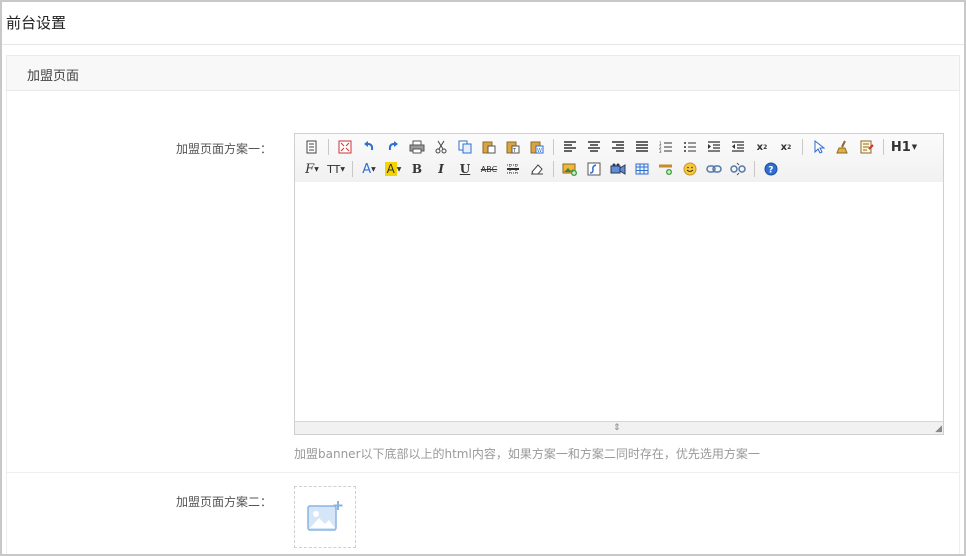  What do you see at coordinates (483, 44) in the screenshot?
I see `title-divider` at bounding box center [483, 44].